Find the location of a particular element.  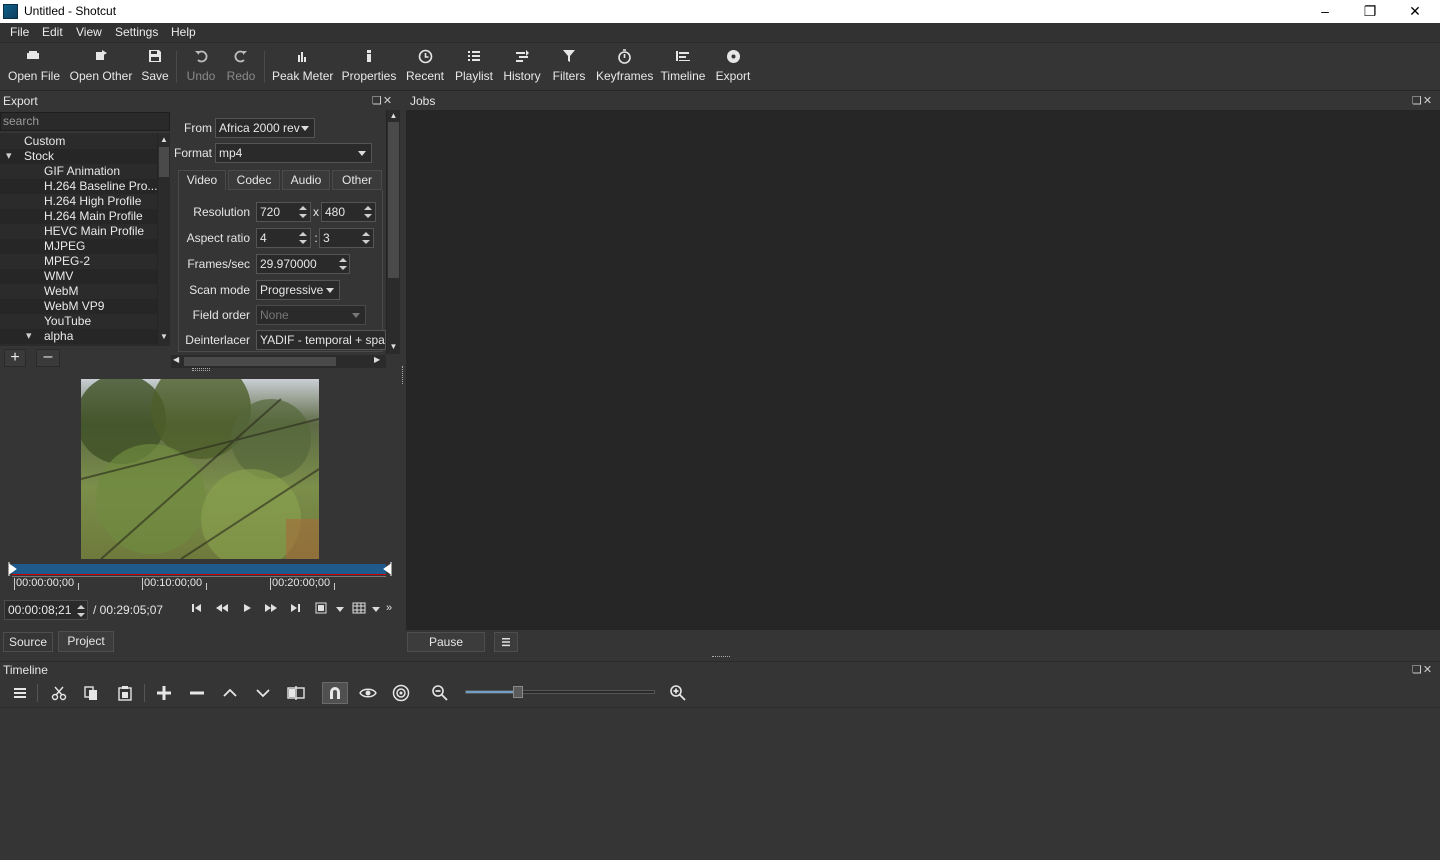

timeline-menu-button is located at coordinates (20, 693).